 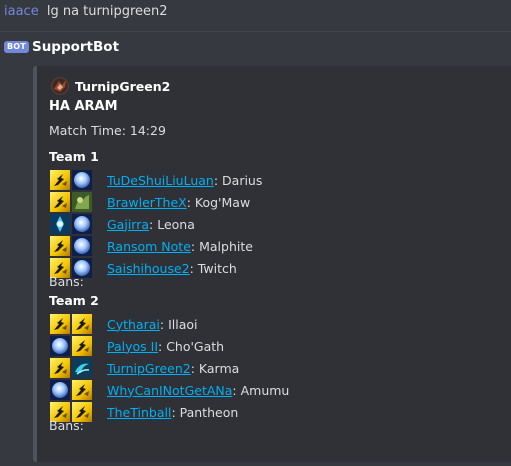 I want to click on player-row: Palyos II: Cho'Gath, so click(x=137, y=346).